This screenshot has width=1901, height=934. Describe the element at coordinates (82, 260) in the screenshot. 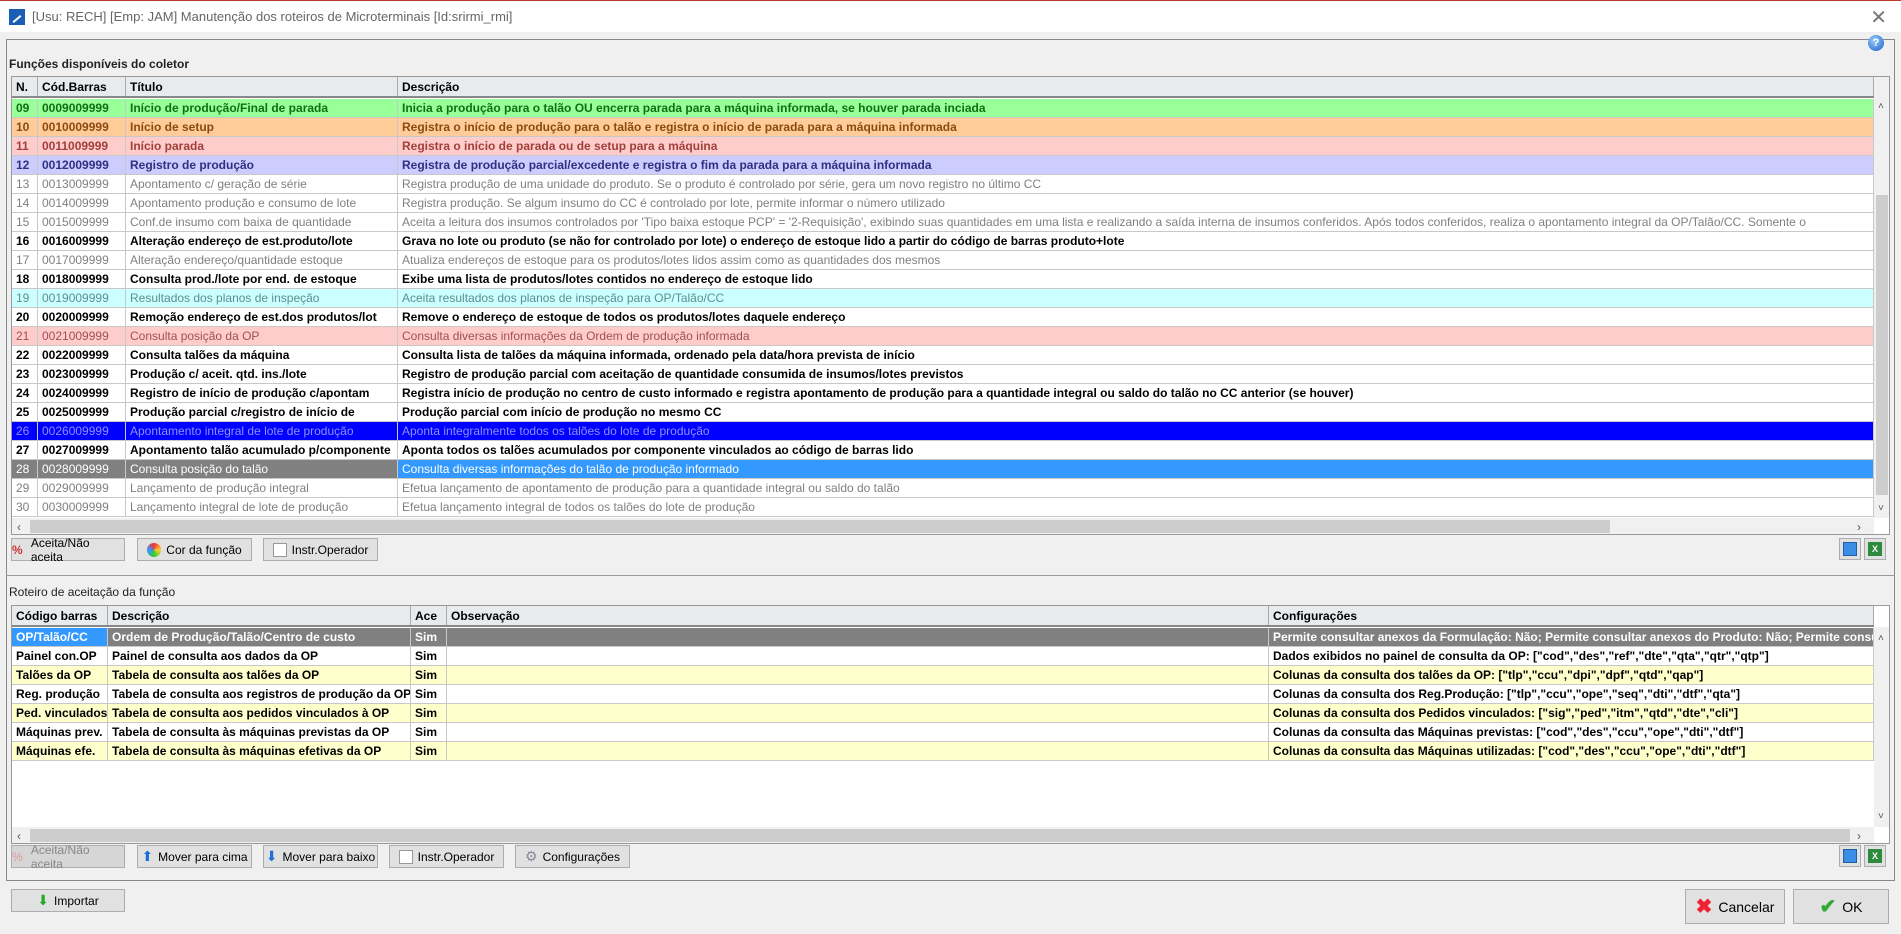

I see `cell-code: 0017009999` at that location.